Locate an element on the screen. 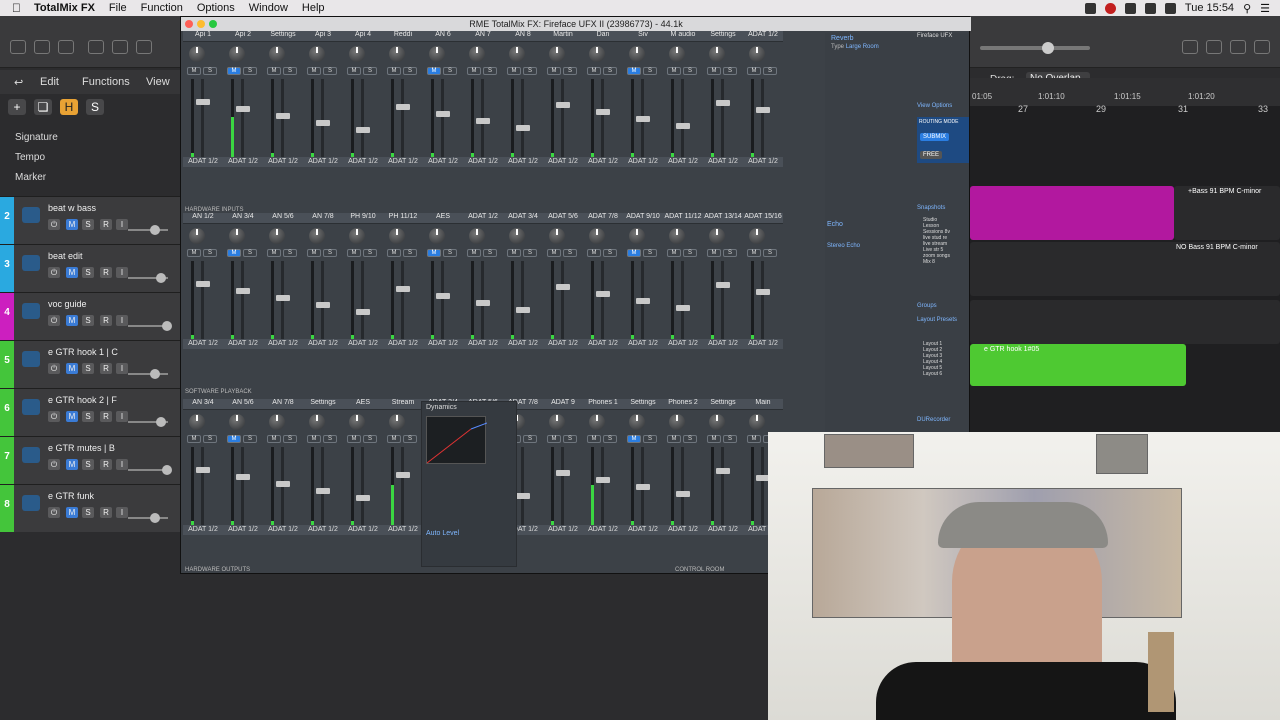  keyboard-icon is located at coordinates (1170, 8).